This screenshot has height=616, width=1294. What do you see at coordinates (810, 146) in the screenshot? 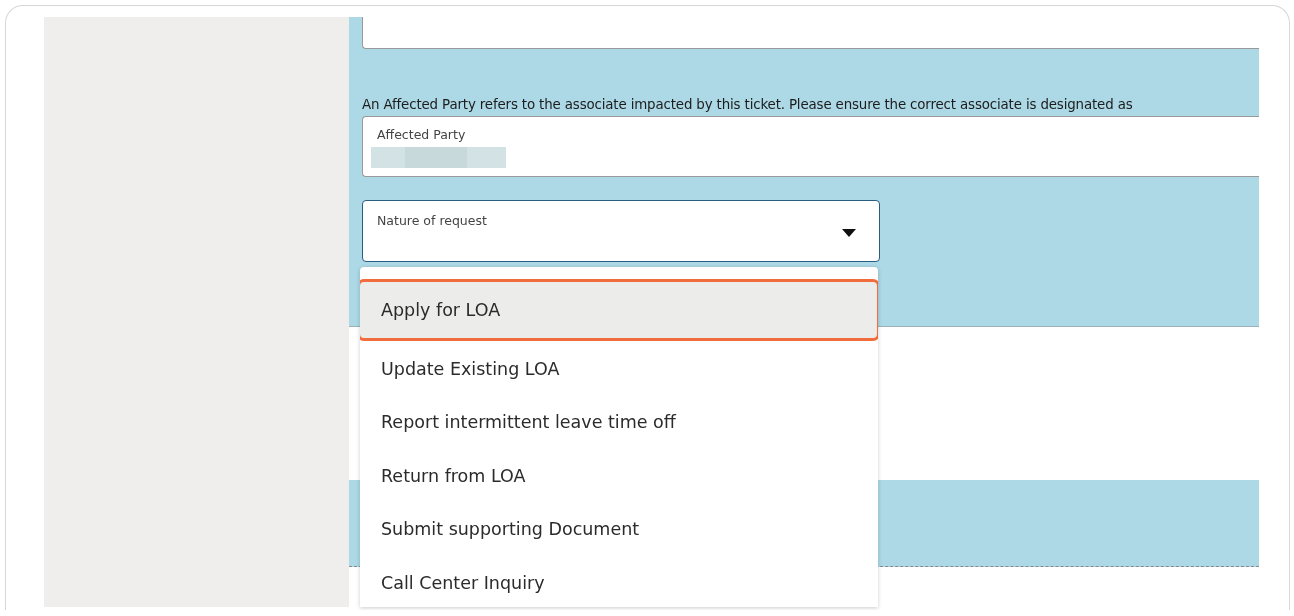
I see `affected-party-field: Affected Party` at bounding box center [810, 146].